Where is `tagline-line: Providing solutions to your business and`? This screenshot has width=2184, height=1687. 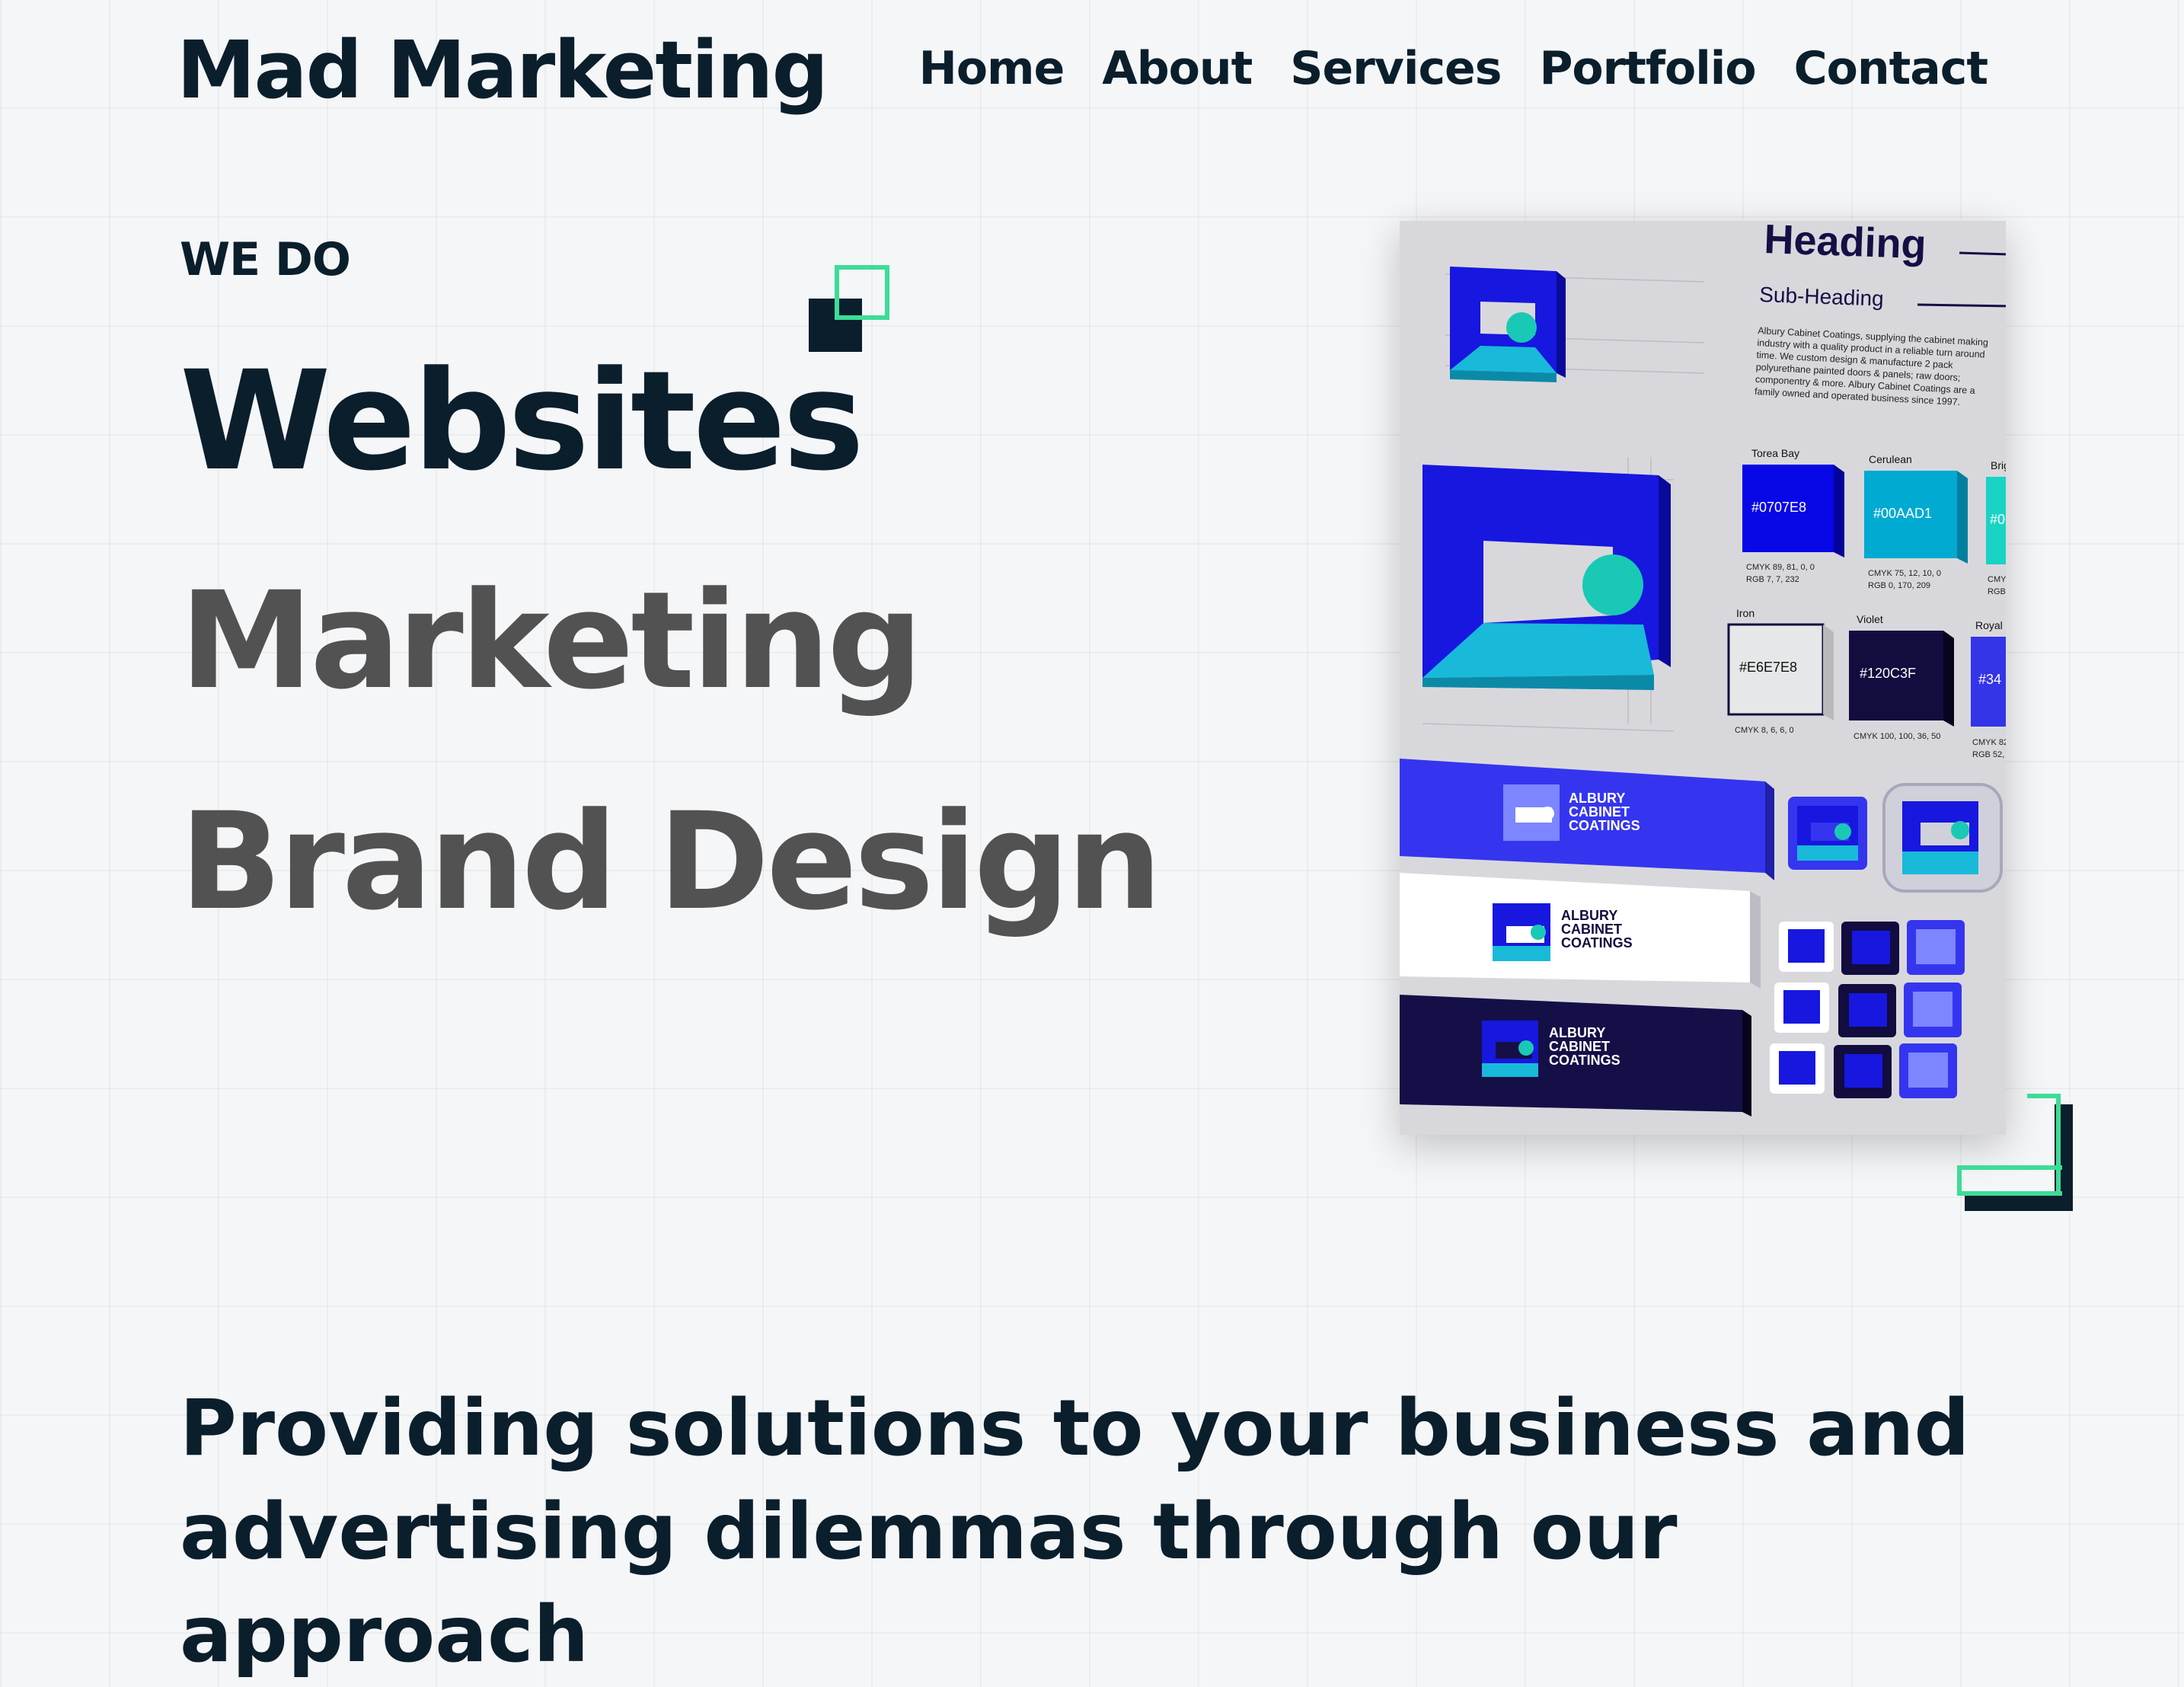
tagline-line: Providing solutions to your business and is located at coordinates (1075, 1428).